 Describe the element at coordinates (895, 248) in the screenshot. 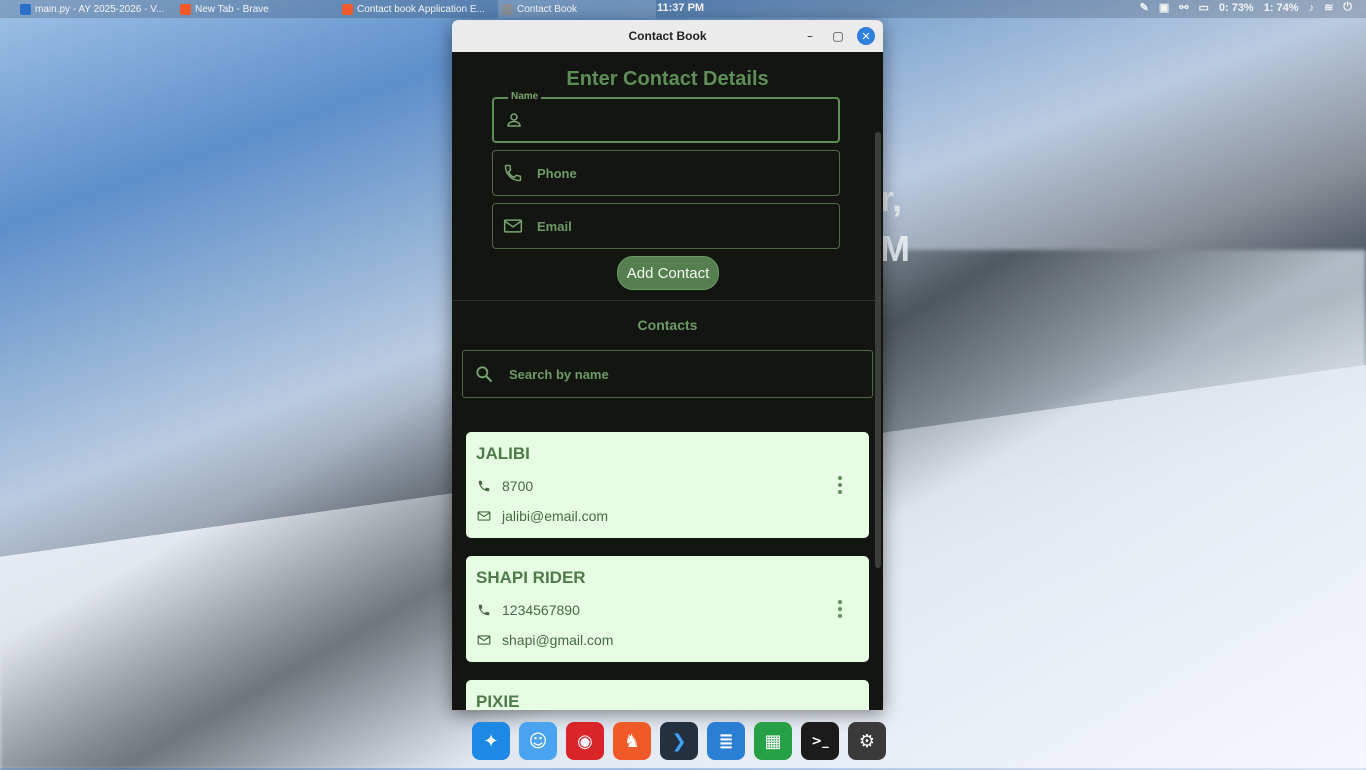

I see `background-text-2: M` at that location.